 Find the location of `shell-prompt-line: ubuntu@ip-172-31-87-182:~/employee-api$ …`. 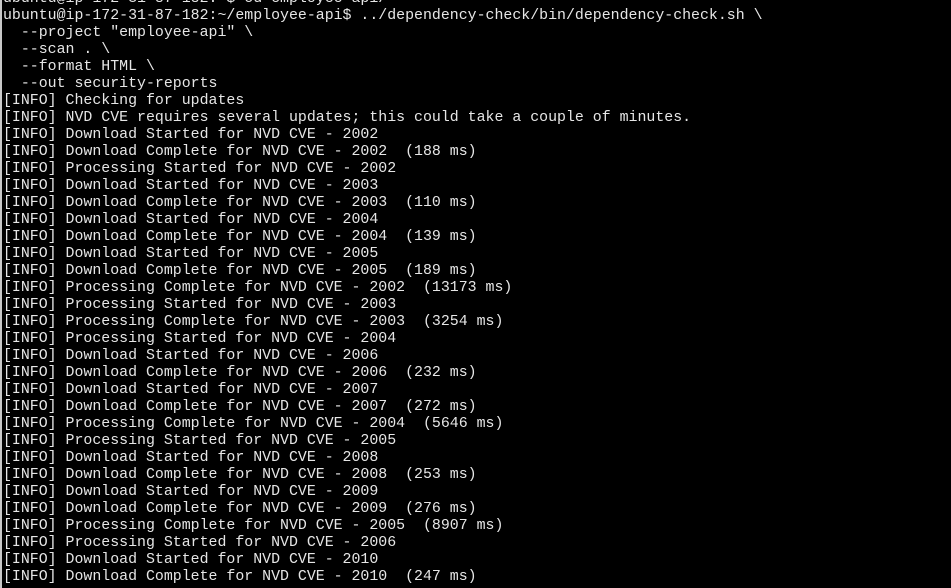

shell-prompt-line: ubuntu@ip-172-31-87-182:~/employee-api$ … is located at coordinates (383, 16).